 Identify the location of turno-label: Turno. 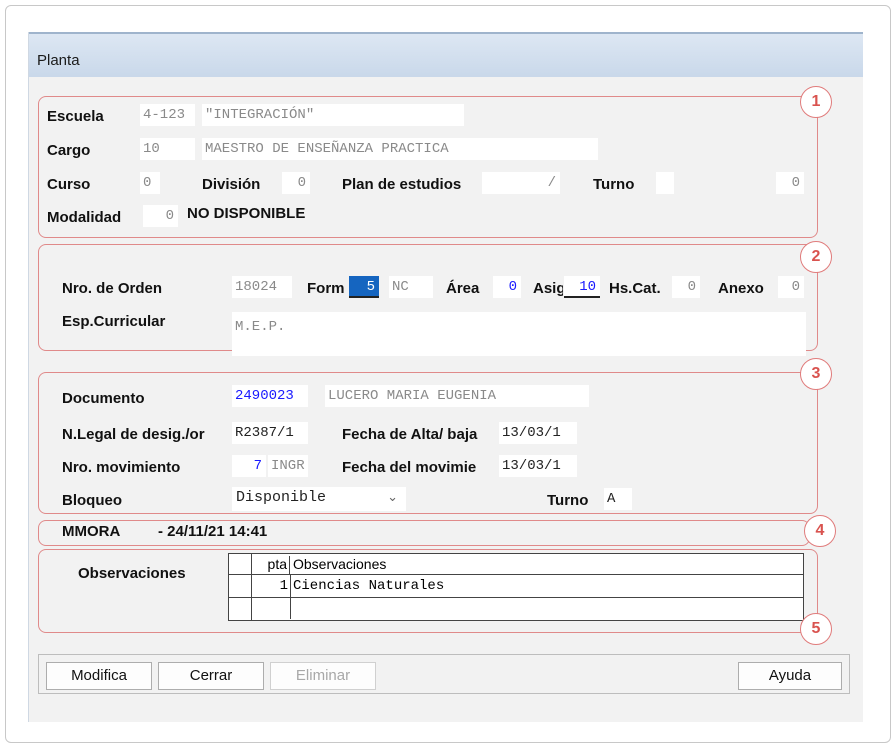
(614, 184).